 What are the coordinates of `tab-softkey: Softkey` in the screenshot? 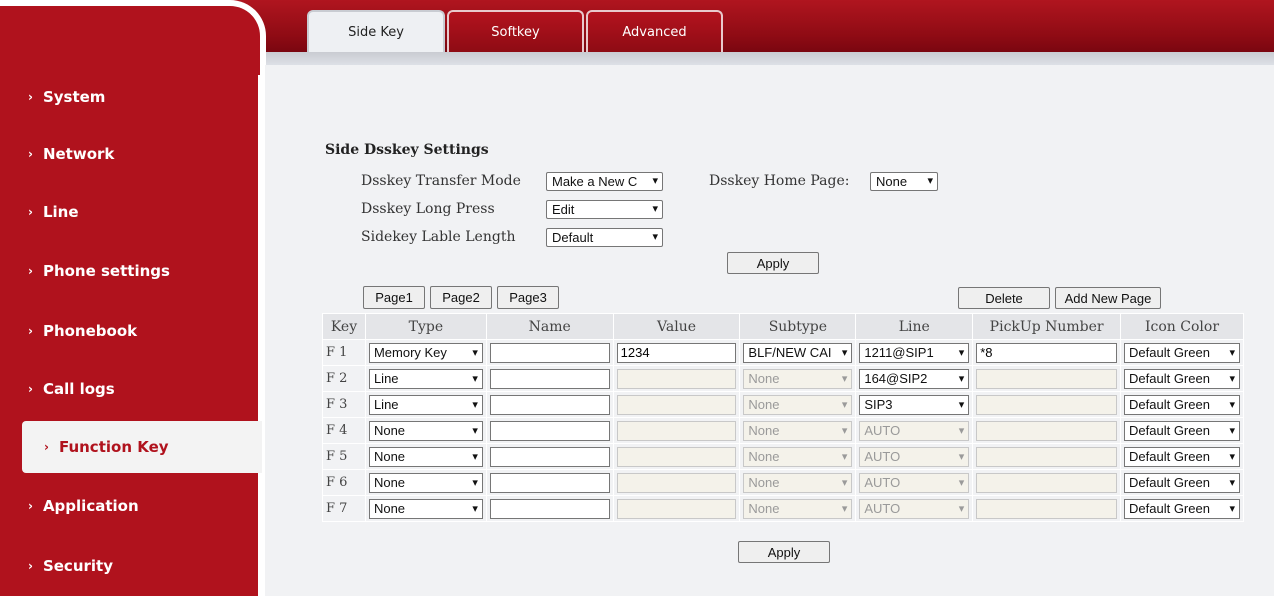 It's located at (515, 31).